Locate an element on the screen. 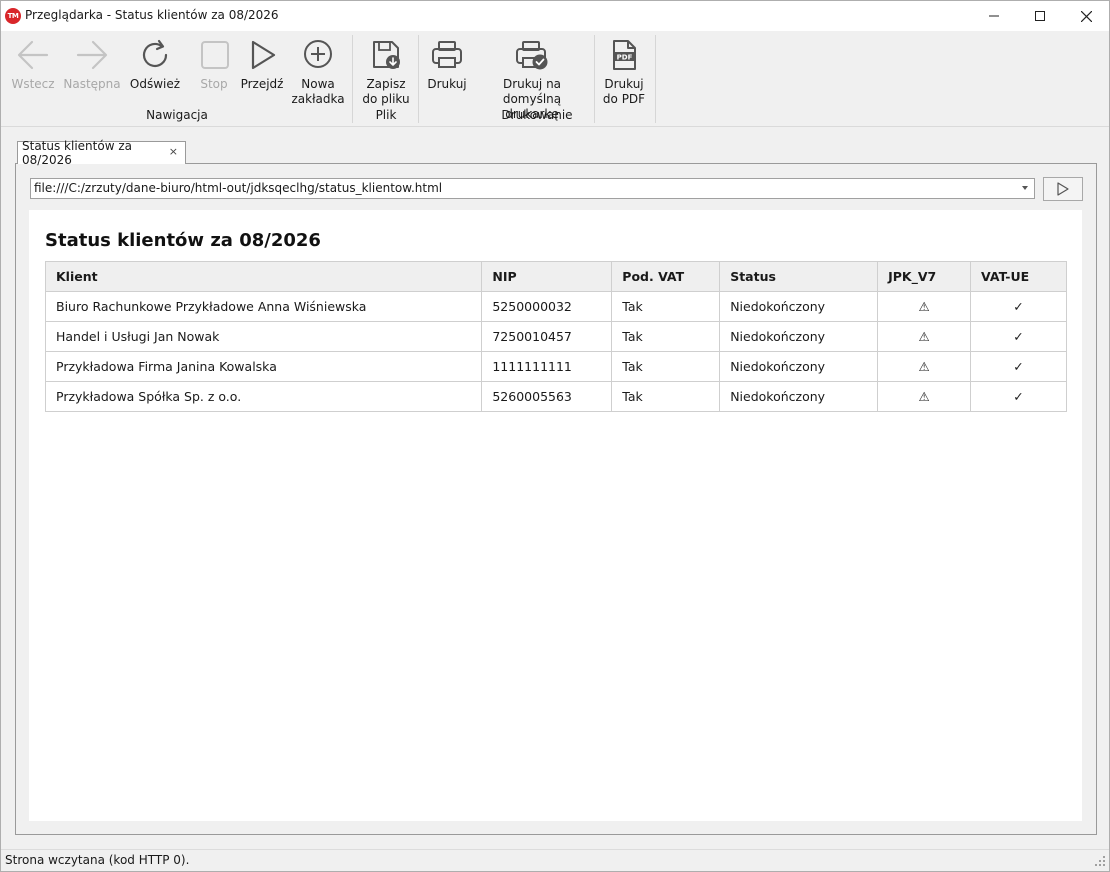 The image size is (1110, 872). print-to-pdf-button: PDF Drukuj do PDF is located at coordinates (624, 71).